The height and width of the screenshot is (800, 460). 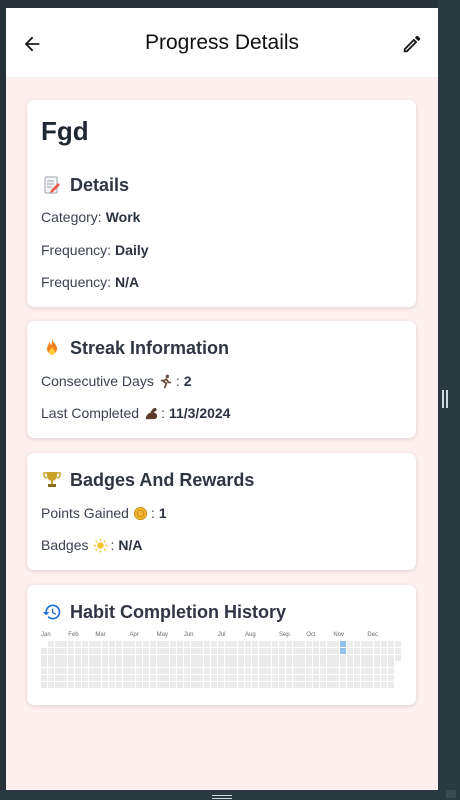 What do you see at coordinates (100, 635) in the screenshot?
I see `heatmap-month-label: Mar` at bounding box center [100, 635].